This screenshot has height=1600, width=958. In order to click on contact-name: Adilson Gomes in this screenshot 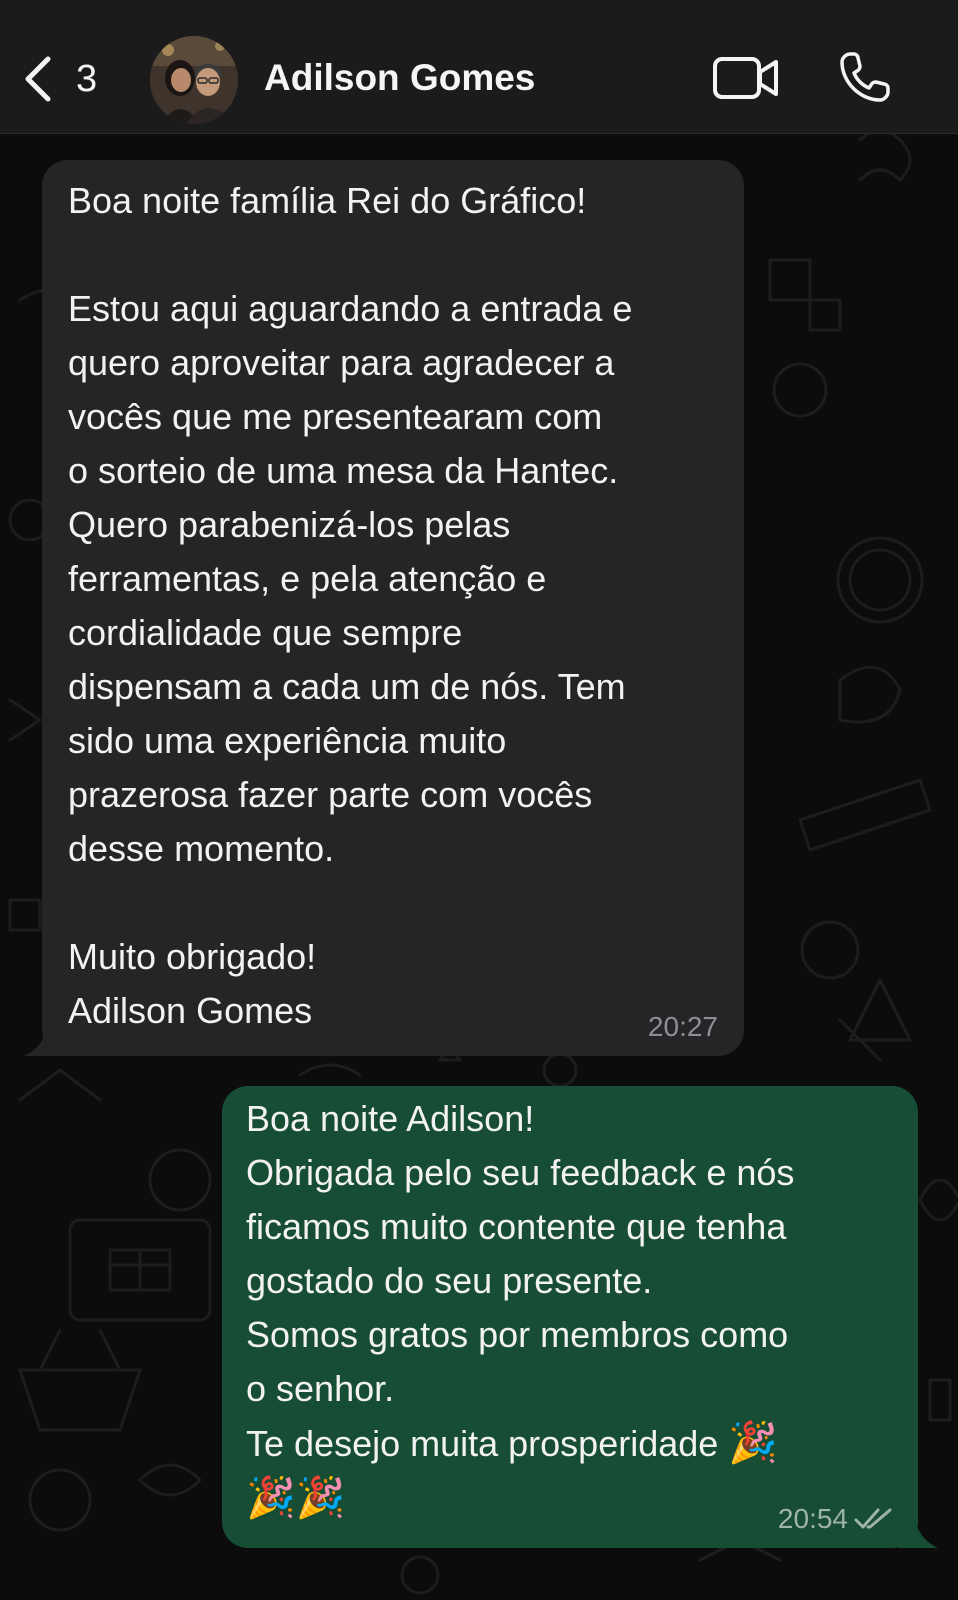, I will do `click(399, 78)`.